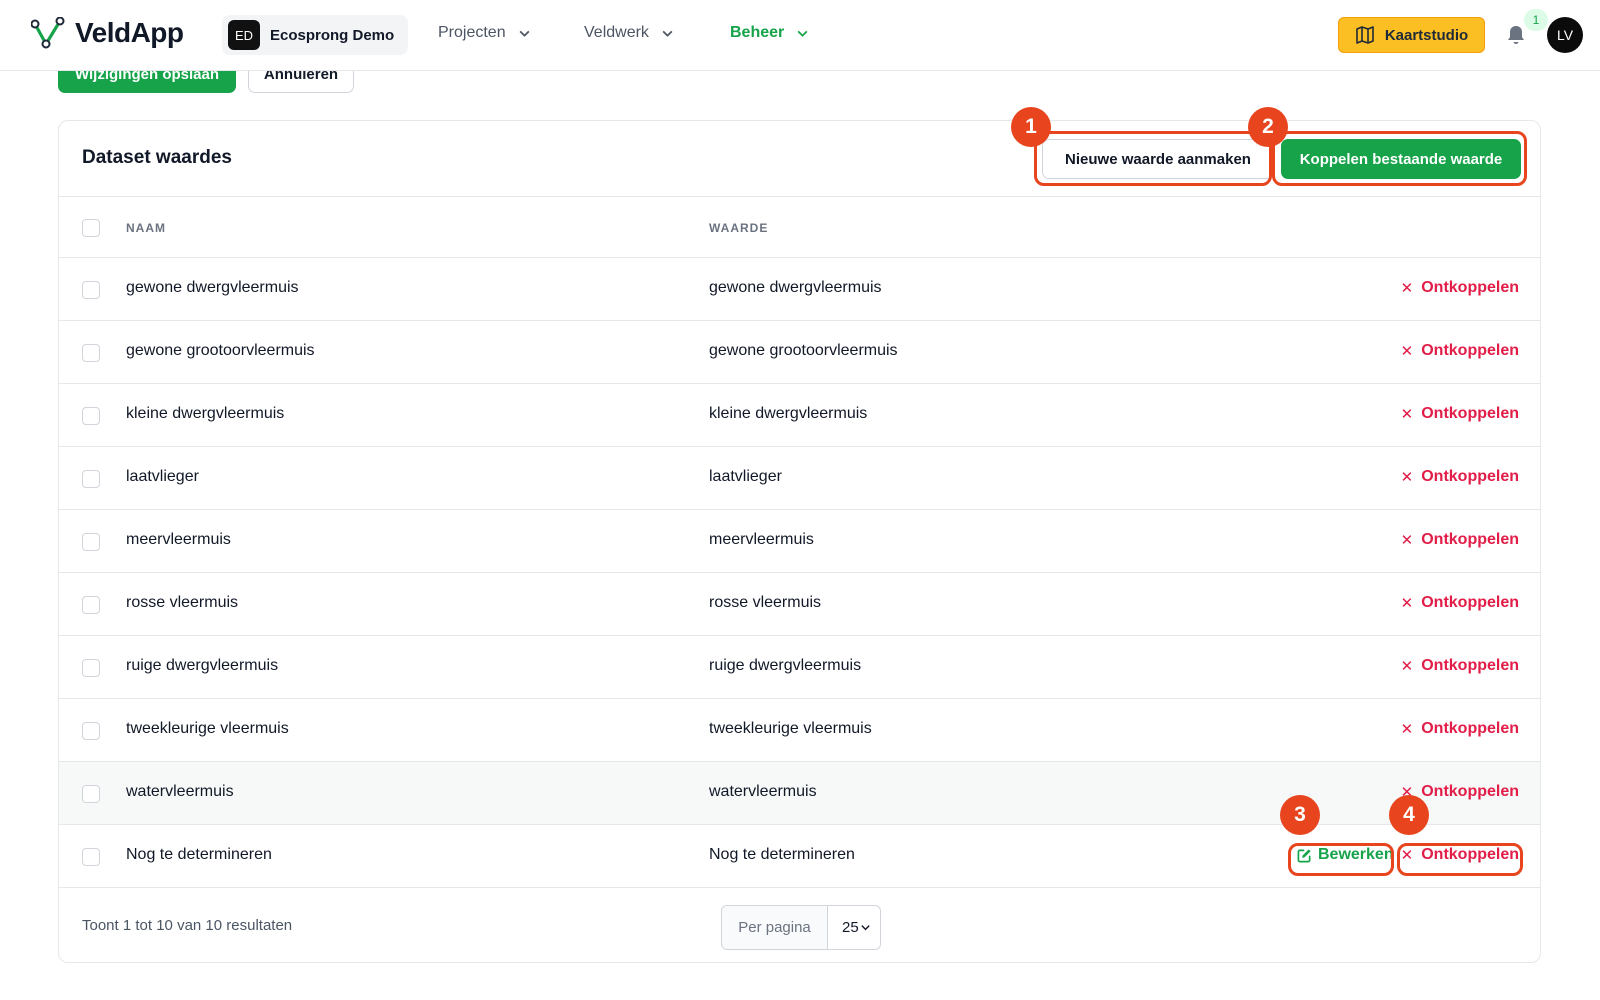 The image size is (1600, 1000). What do you see at coordinates (799, 478) in the screenshot?
I see `table-row: laatvlieger laatvlieger ✕ Ontkoppelen` at bounding box center [799, 478].